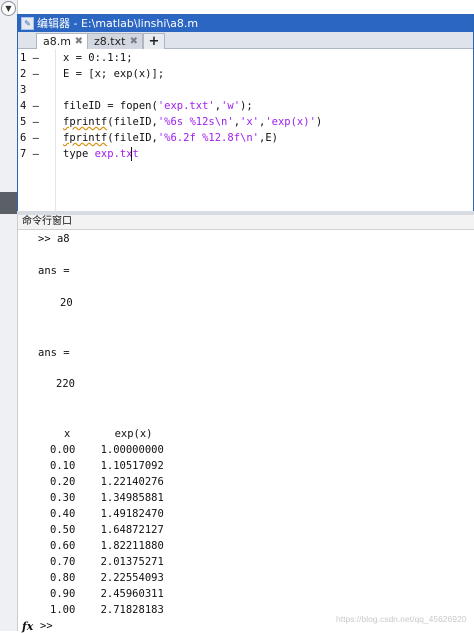 Image resolution: width=474 pixels, height=633 pixels. What do you see at coordinates (107, 514) in the screenshot?
I see `table-row: 0.40 1.49182470` at bounding box center [107, 514].